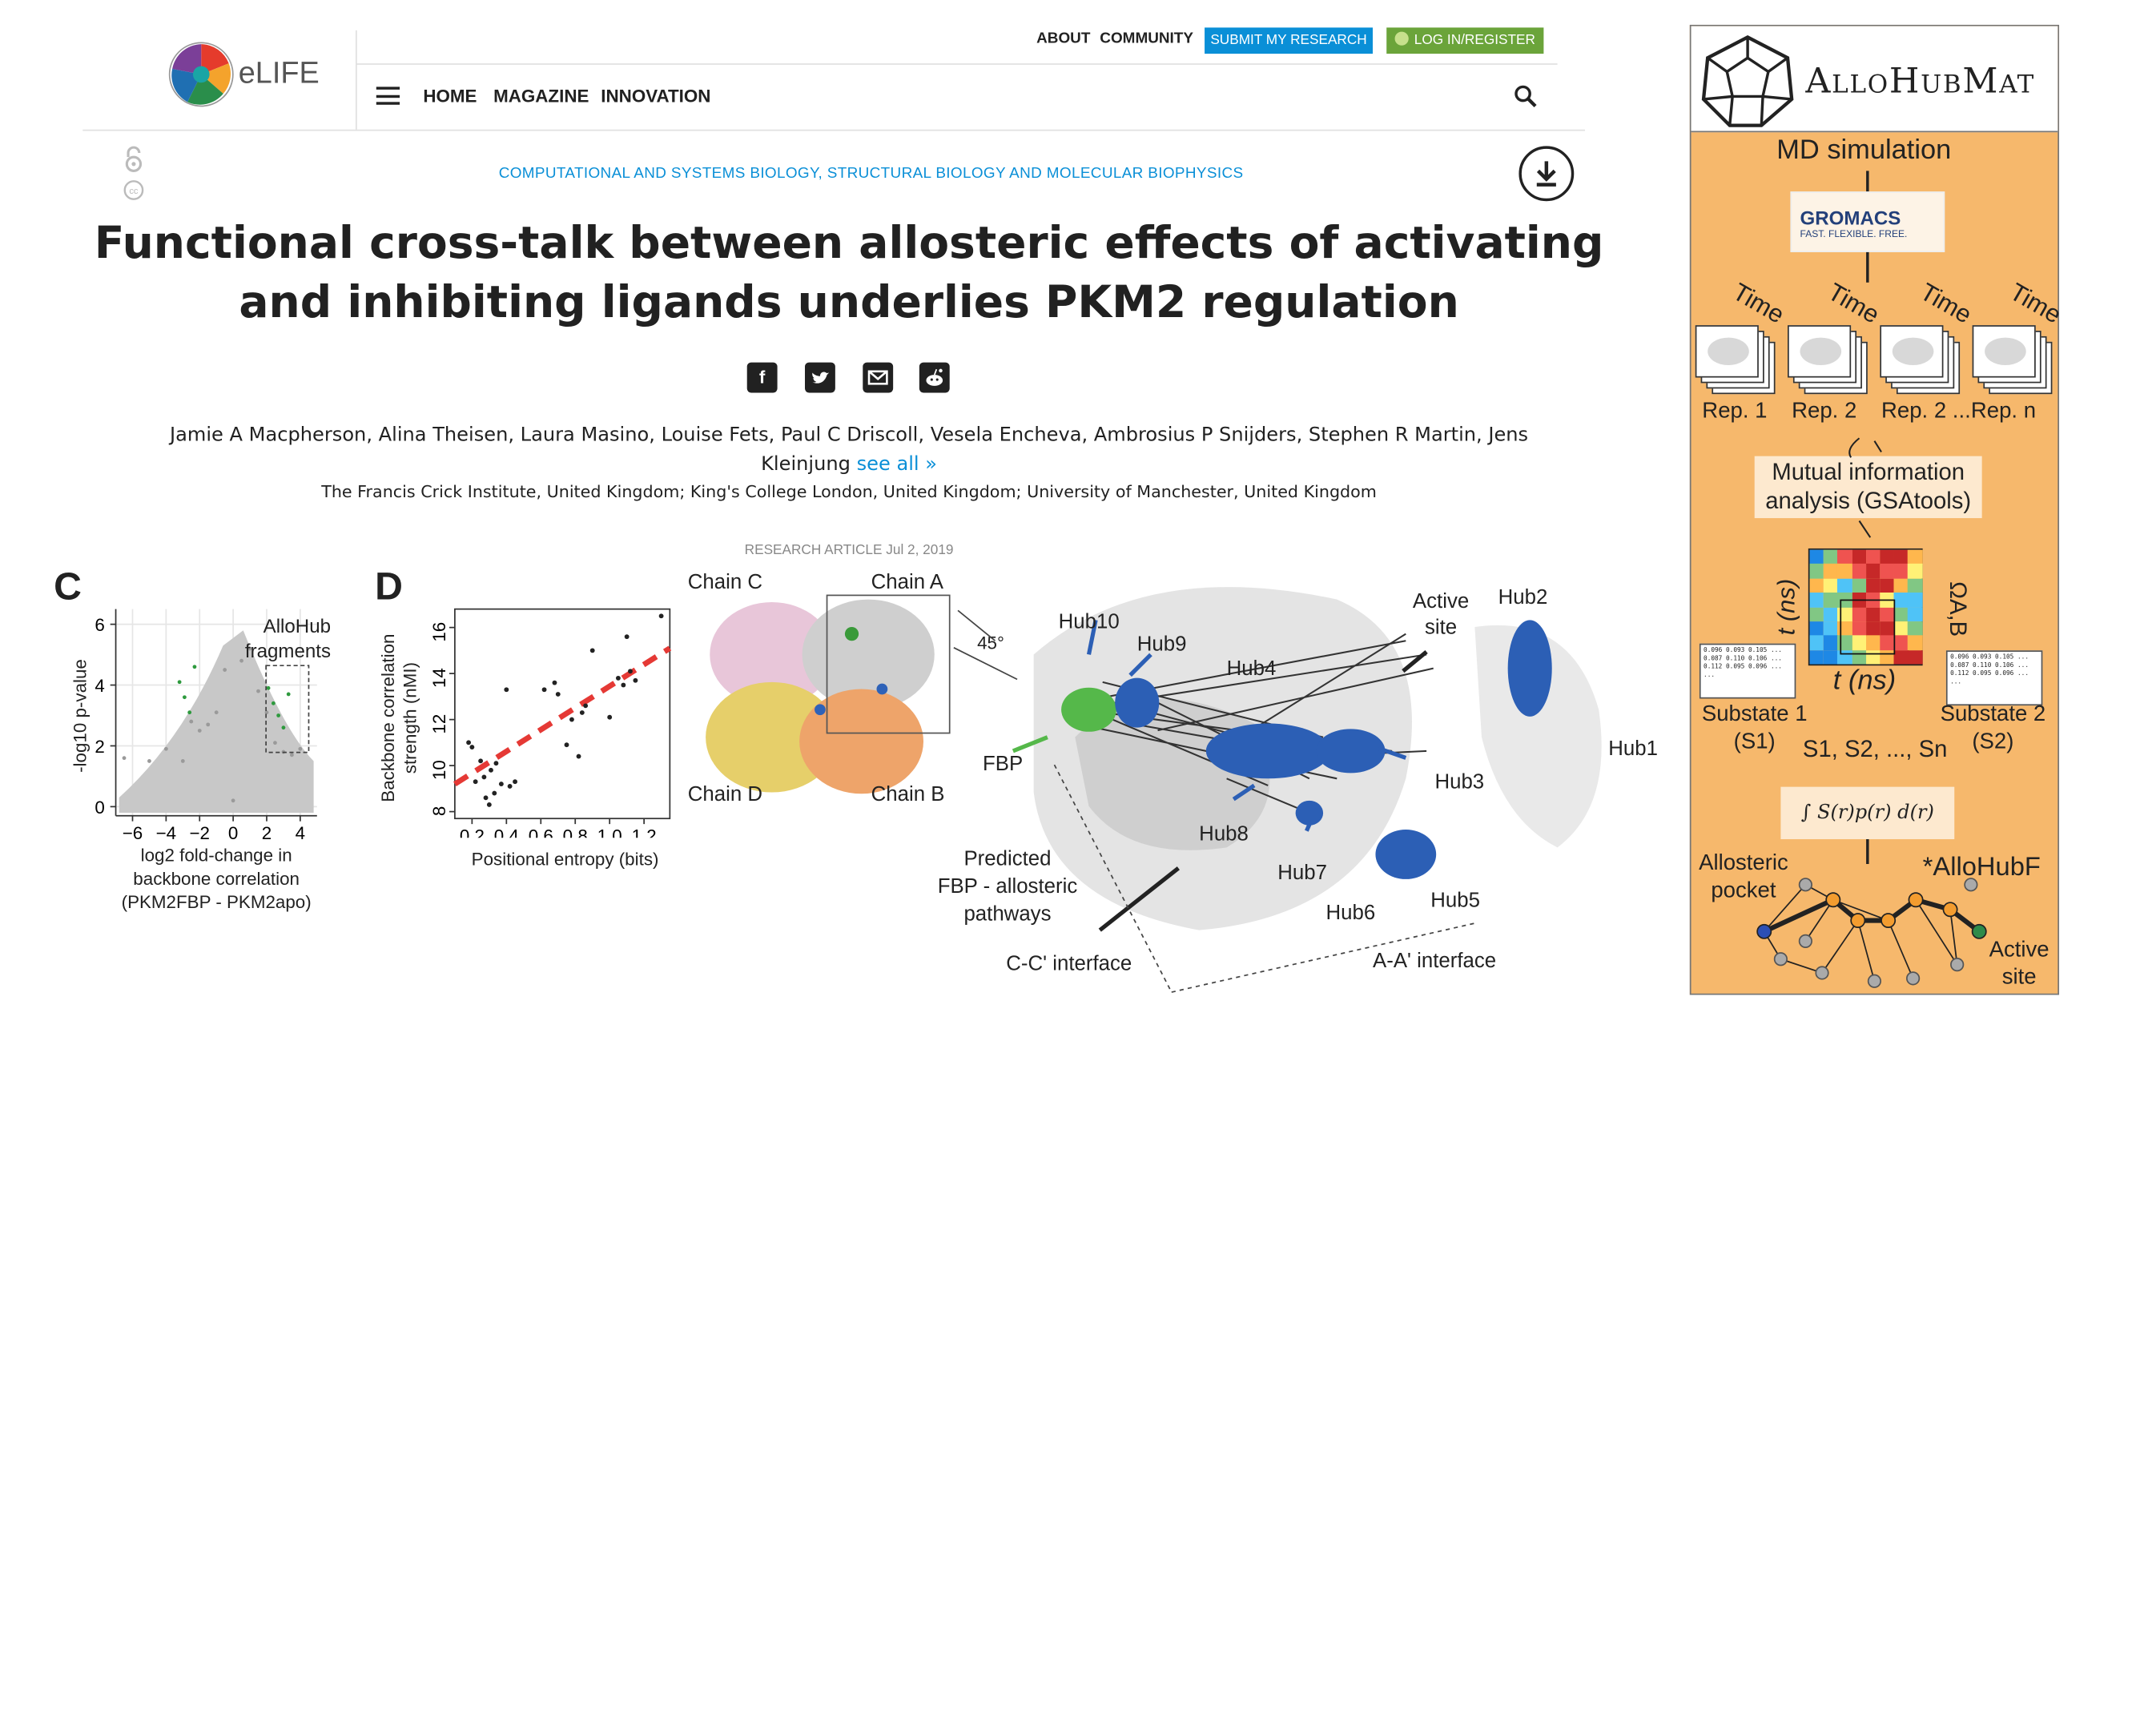 This screenshot has width=2144, height=1736. What do you see at coordinates (450, 96) in the screenshot?
I see `nav-home: HOME` at bounding box center [450, 96].